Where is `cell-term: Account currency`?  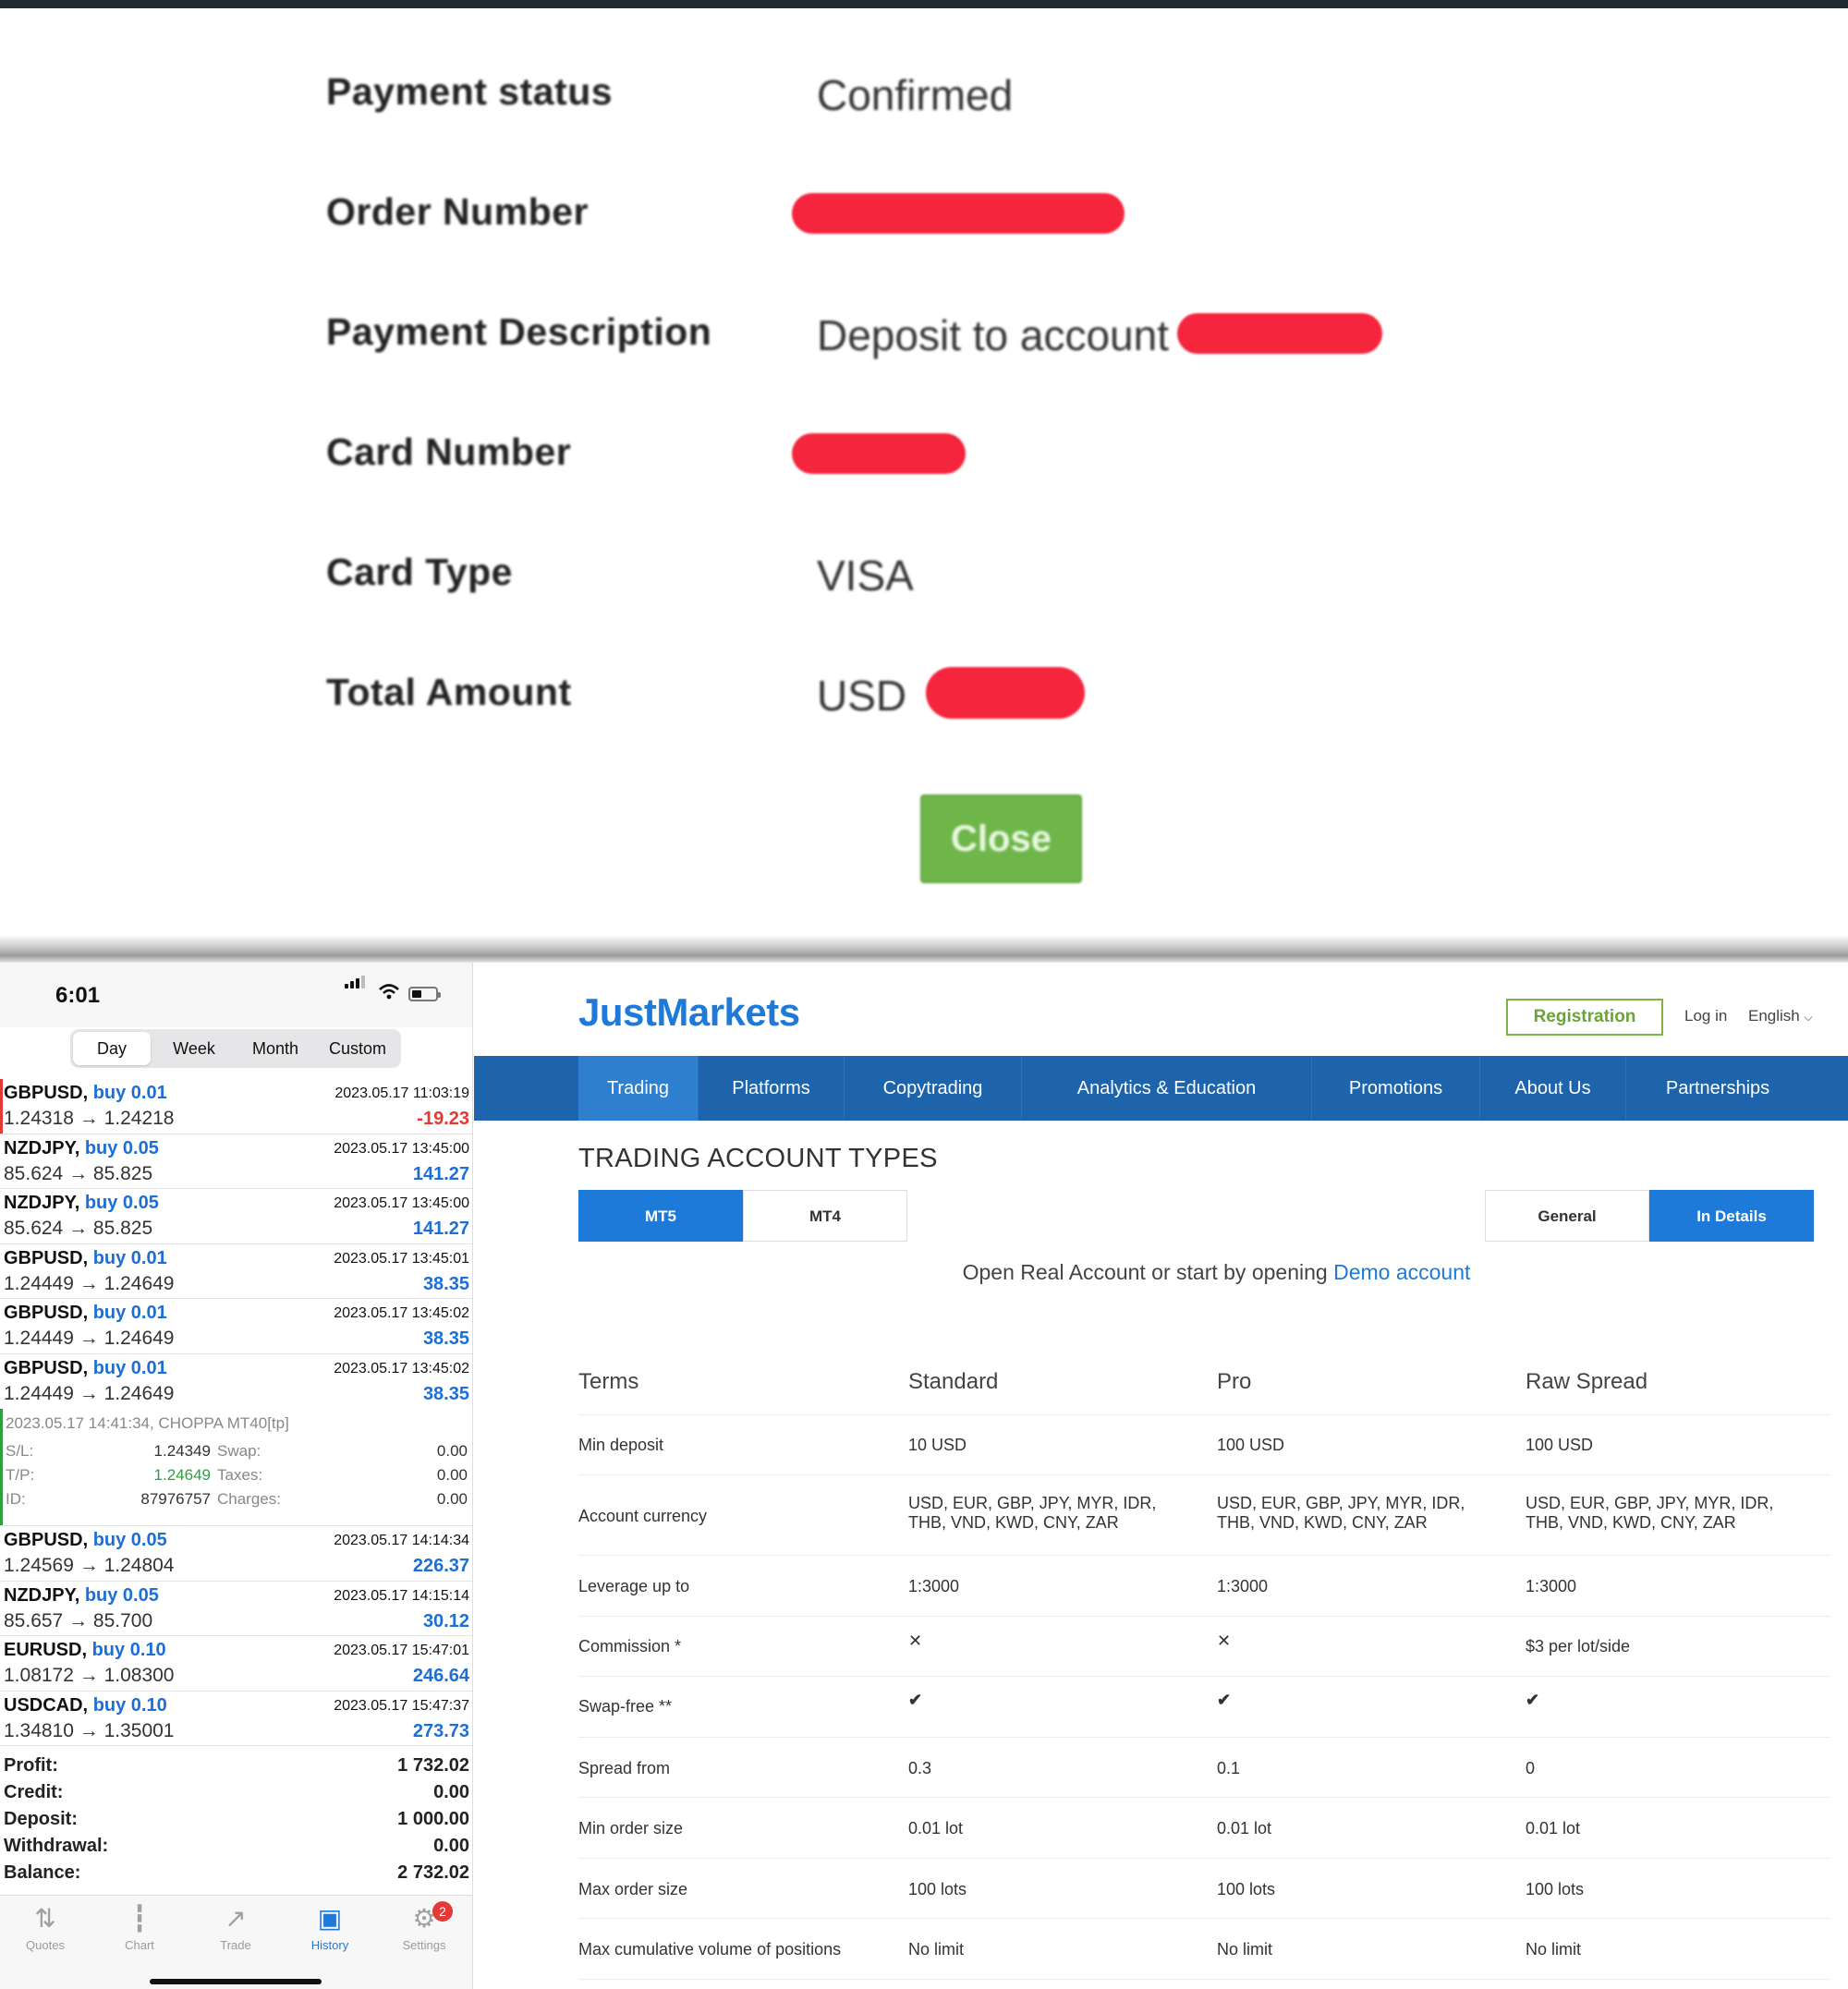 cell-term: Account currency is located at coordinates (643, 1516).